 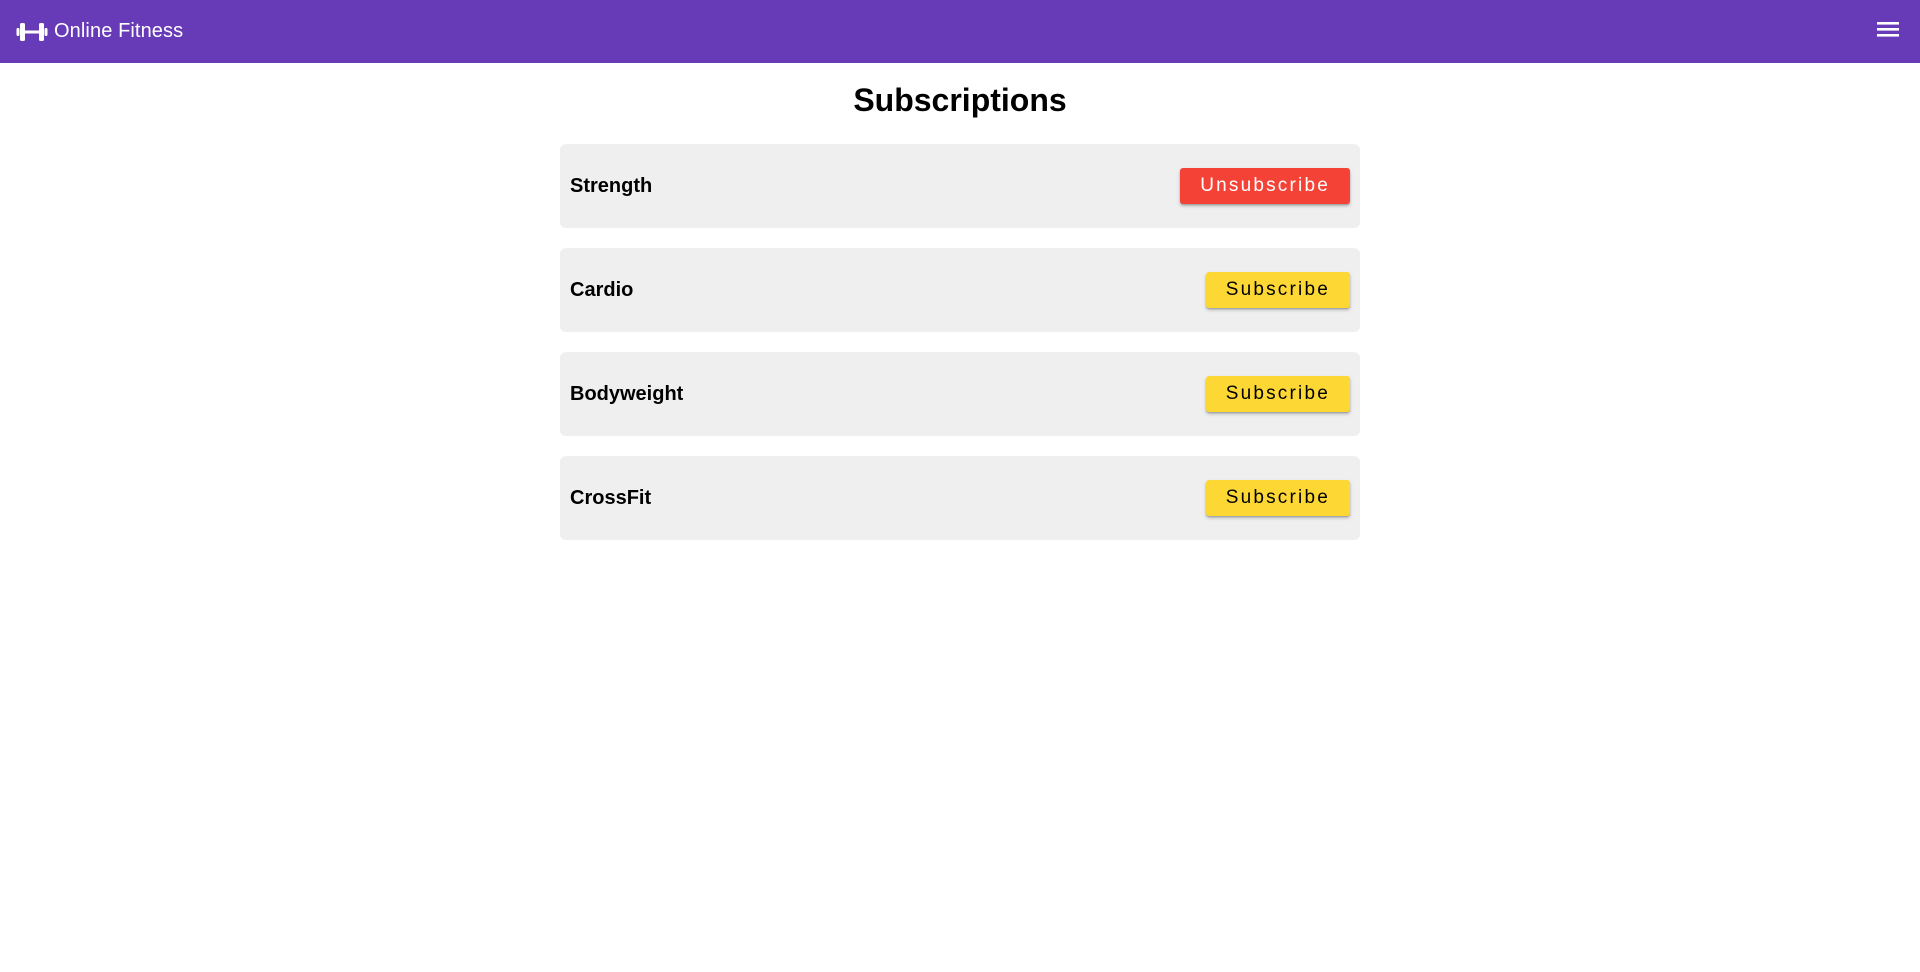 What do you see at coordinates (960, 100) in the screenshot?
I see `page-title: Subscriptions` at bounding box center [960, 100].